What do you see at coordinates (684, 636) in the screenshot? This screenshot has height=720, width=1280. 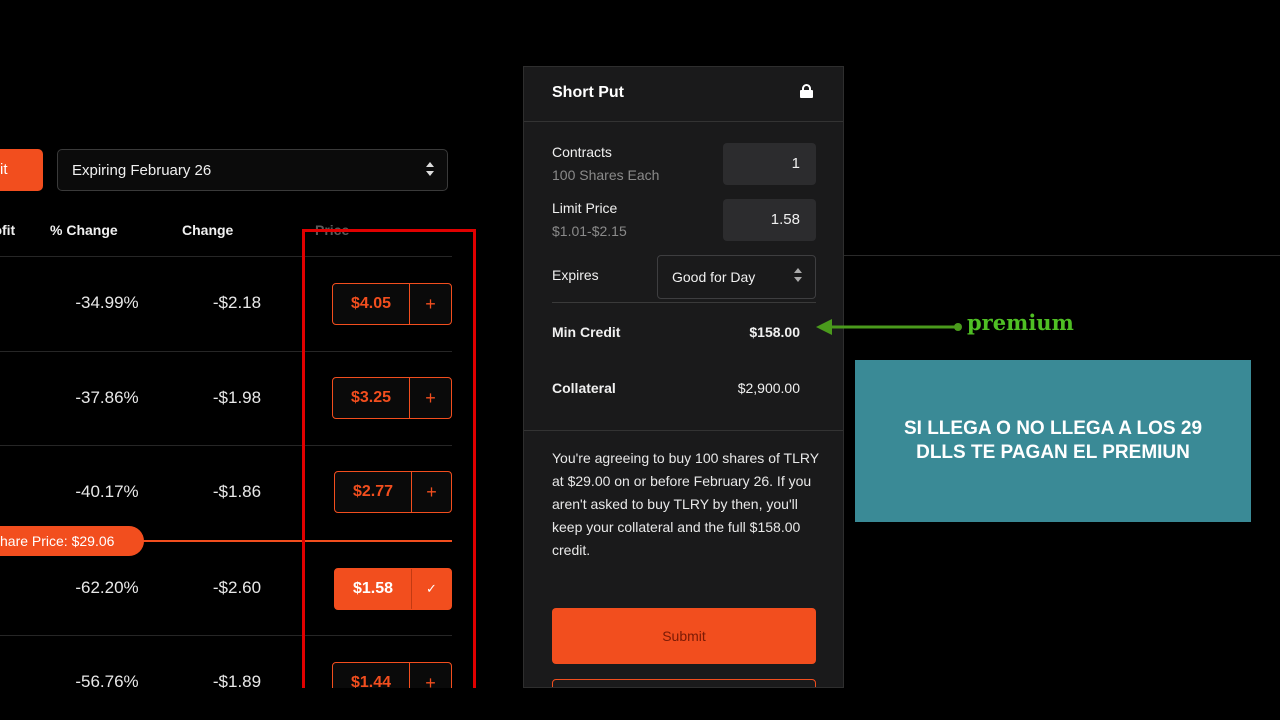 I see `submit-button: Submit` at bounding box center [684, 636].